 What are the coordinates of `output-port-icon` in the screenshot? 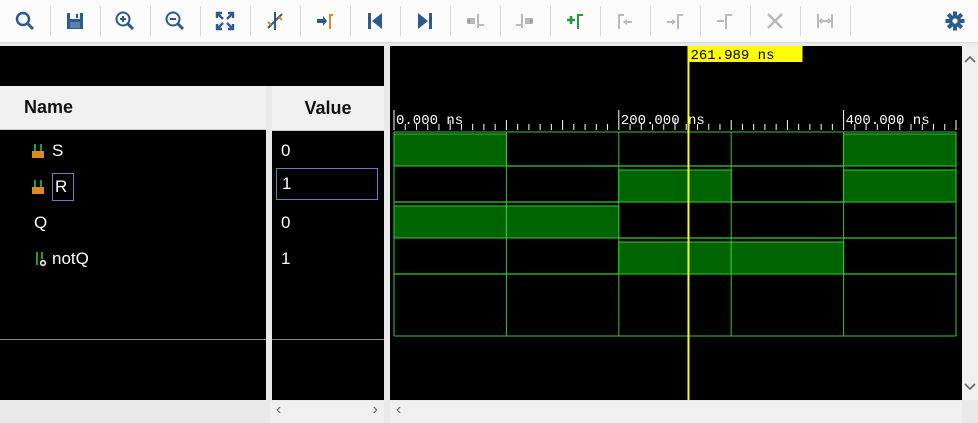 It's located at (41, 259).